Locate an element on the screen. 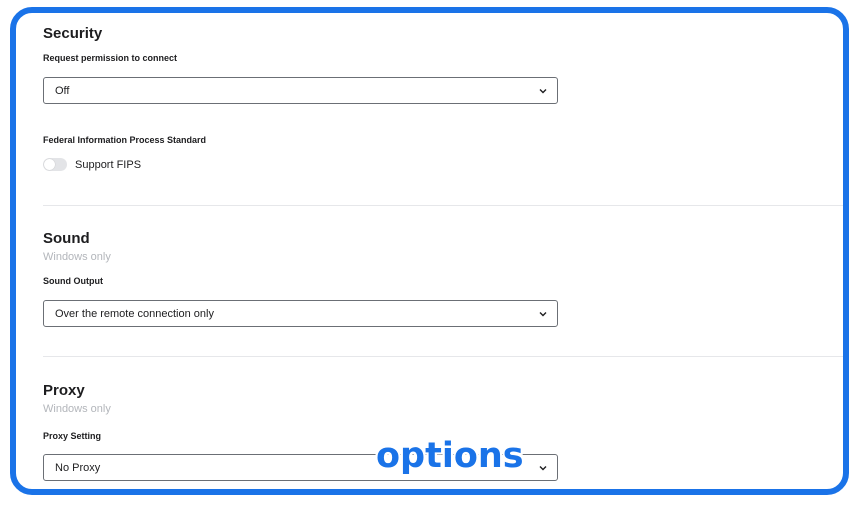 This screenshot has width=862, height=506. toggle-knob is located at coordinates (49, 164).